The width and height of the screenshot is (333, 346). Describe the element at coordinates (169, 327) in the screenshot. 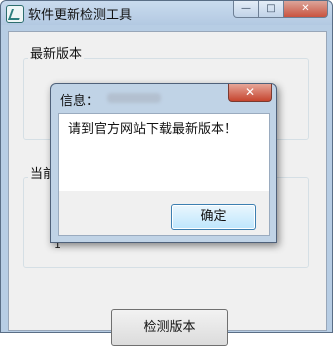

I see `check-version-button: 检测版本` at that location.